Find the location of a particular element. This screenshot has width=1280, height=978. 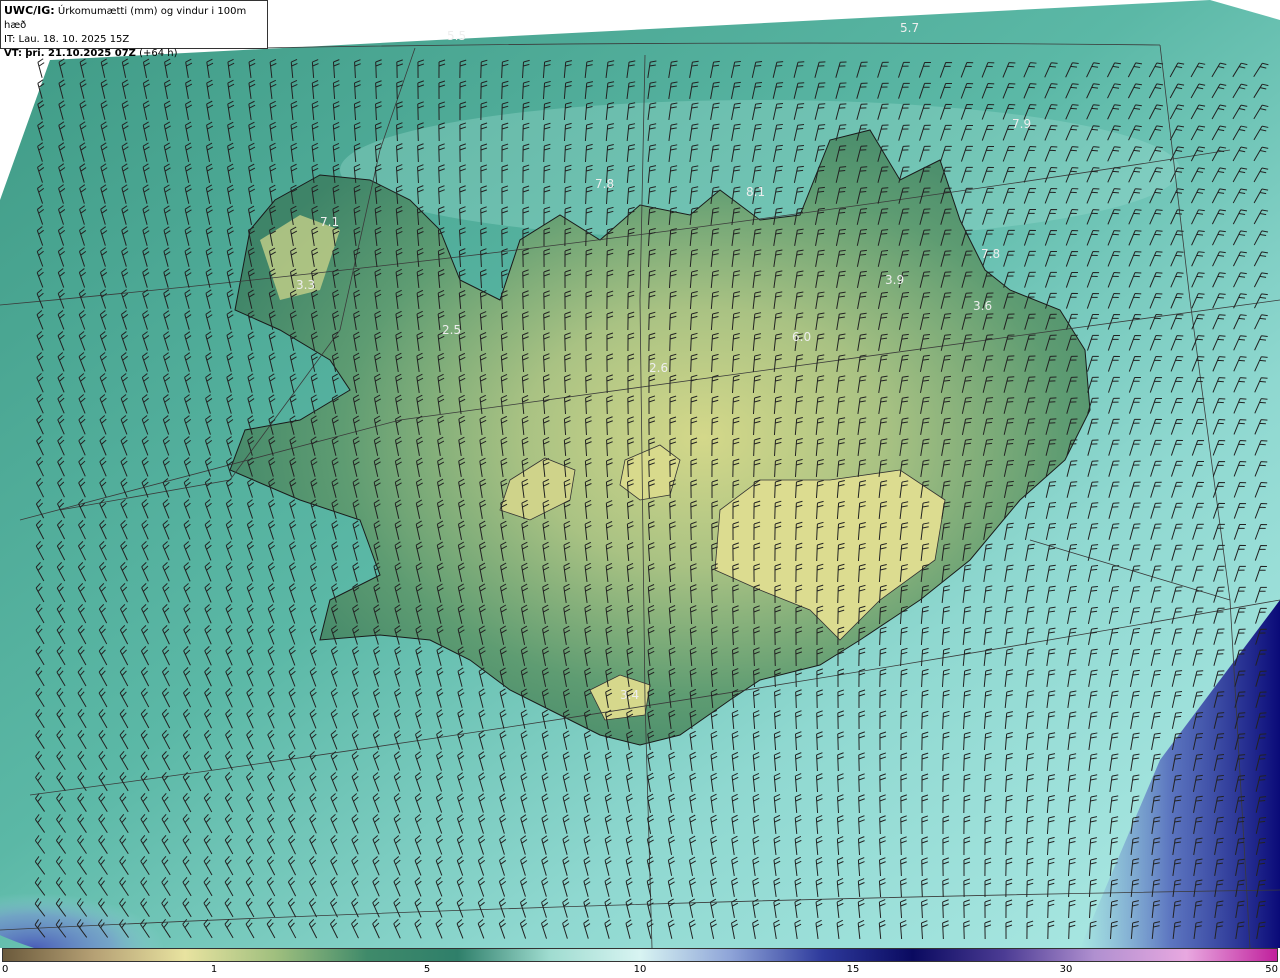

map-label: 2.5 is located at coordinates (451, 330).